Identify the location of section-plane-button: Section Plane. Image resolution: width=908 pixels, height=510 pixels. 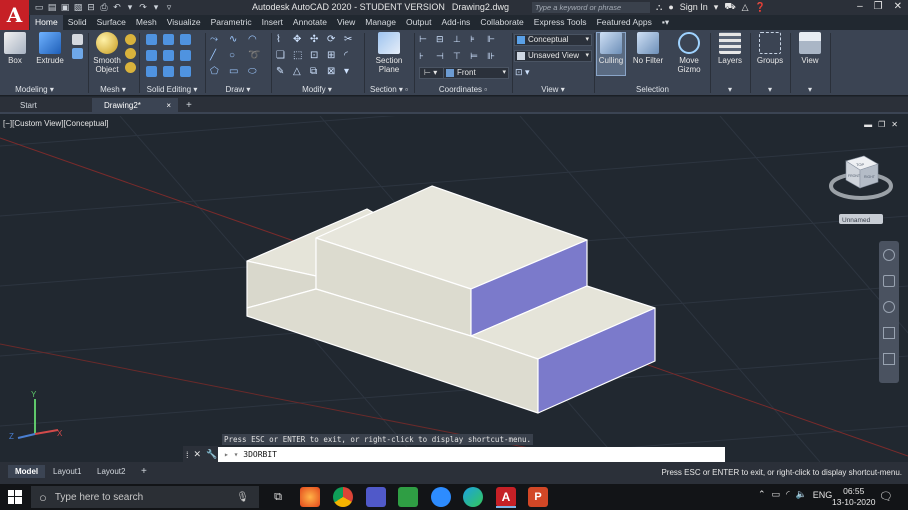
(389, 53).